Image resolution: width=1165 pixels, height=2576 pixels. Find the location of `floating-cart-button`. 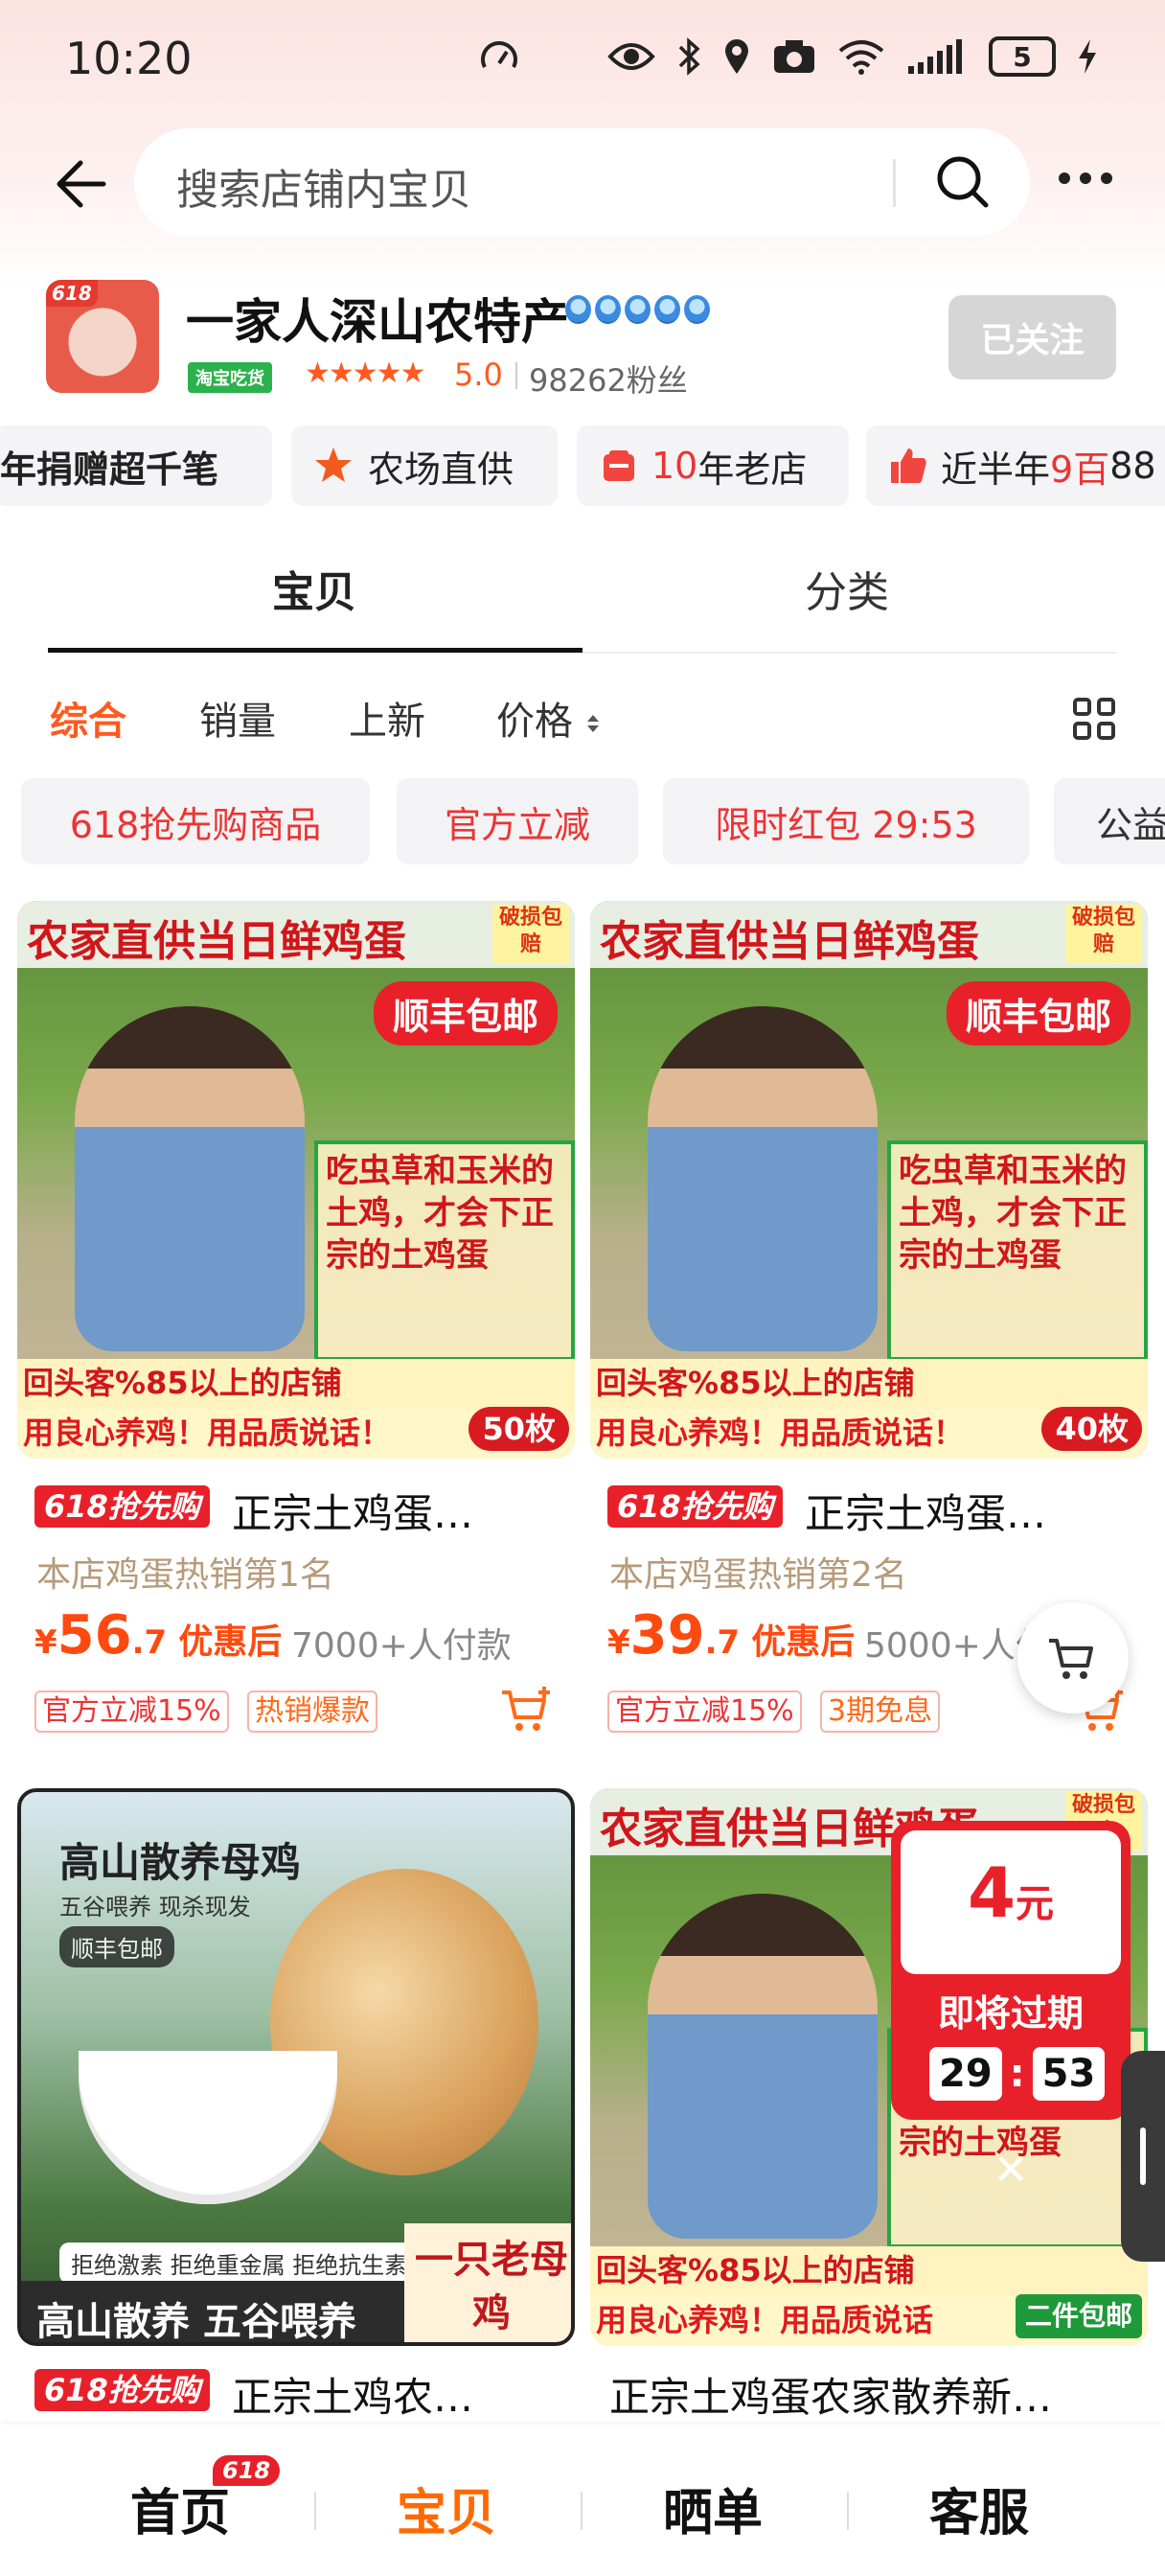

floating-cart-button is located at coordinates (1073, 1658).